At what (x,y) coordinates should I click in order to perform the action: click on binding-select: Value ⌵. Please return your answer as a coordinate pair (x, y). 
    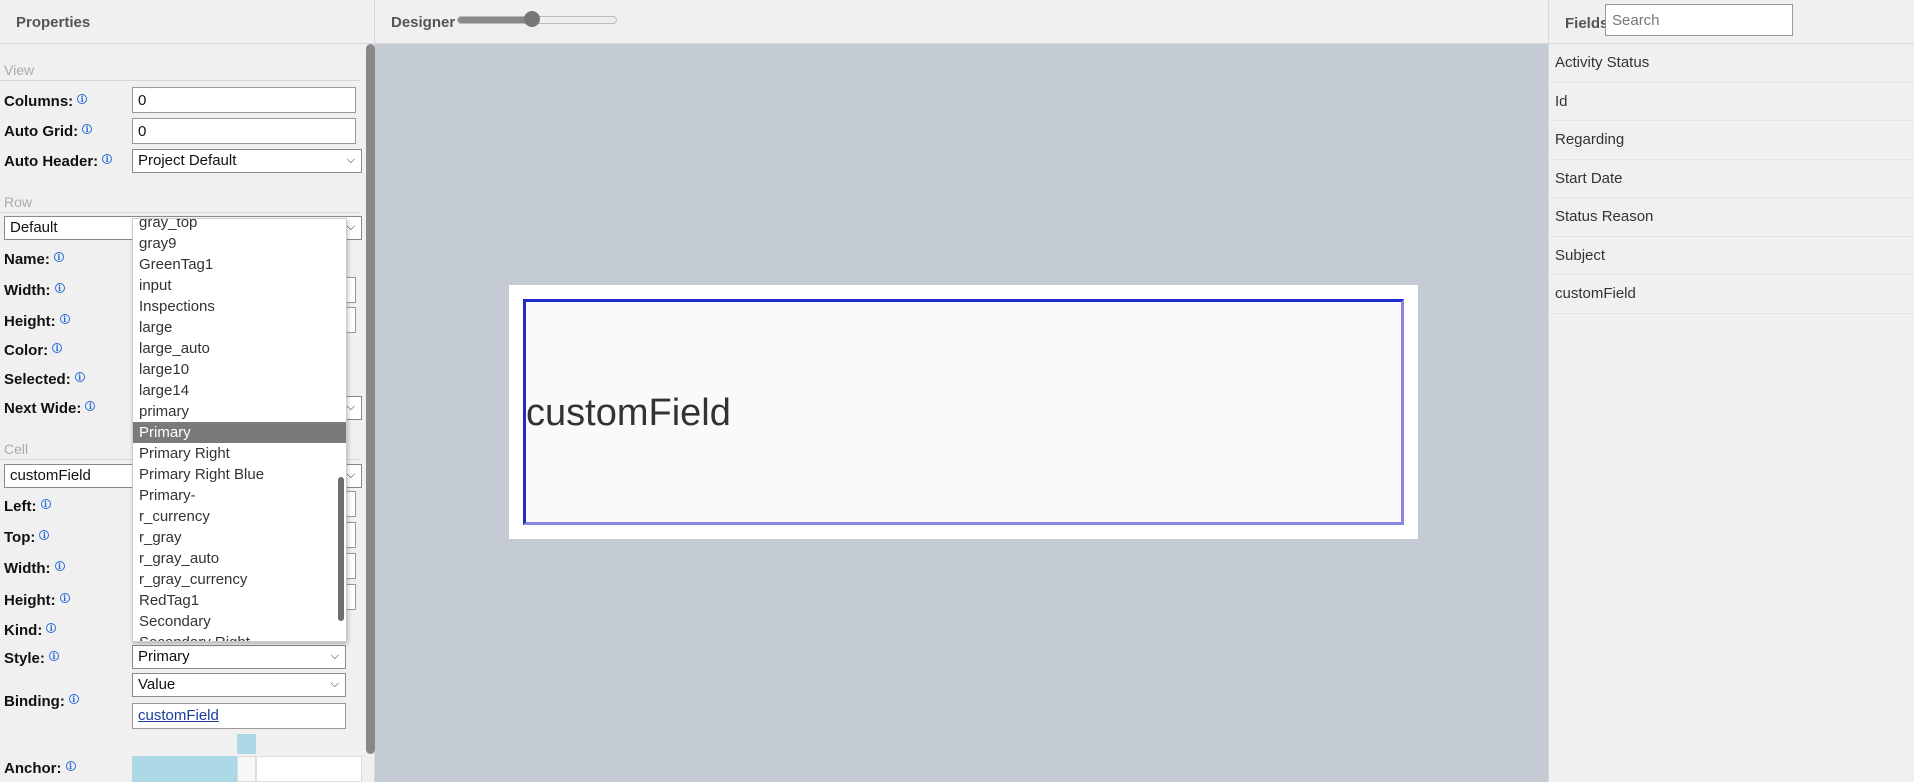
    Looking at the image, I should click on (239, 685).